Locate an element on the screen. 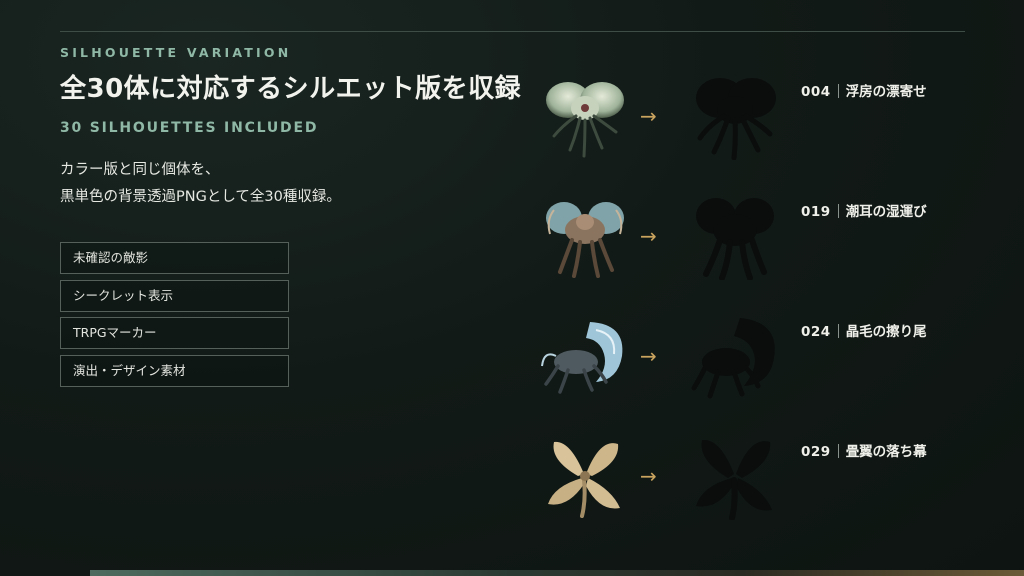 The width and height of the screenshot is (1024, 576). creature-label: 024 晶毛の擦り尾 is located at coordinates (864, 330).